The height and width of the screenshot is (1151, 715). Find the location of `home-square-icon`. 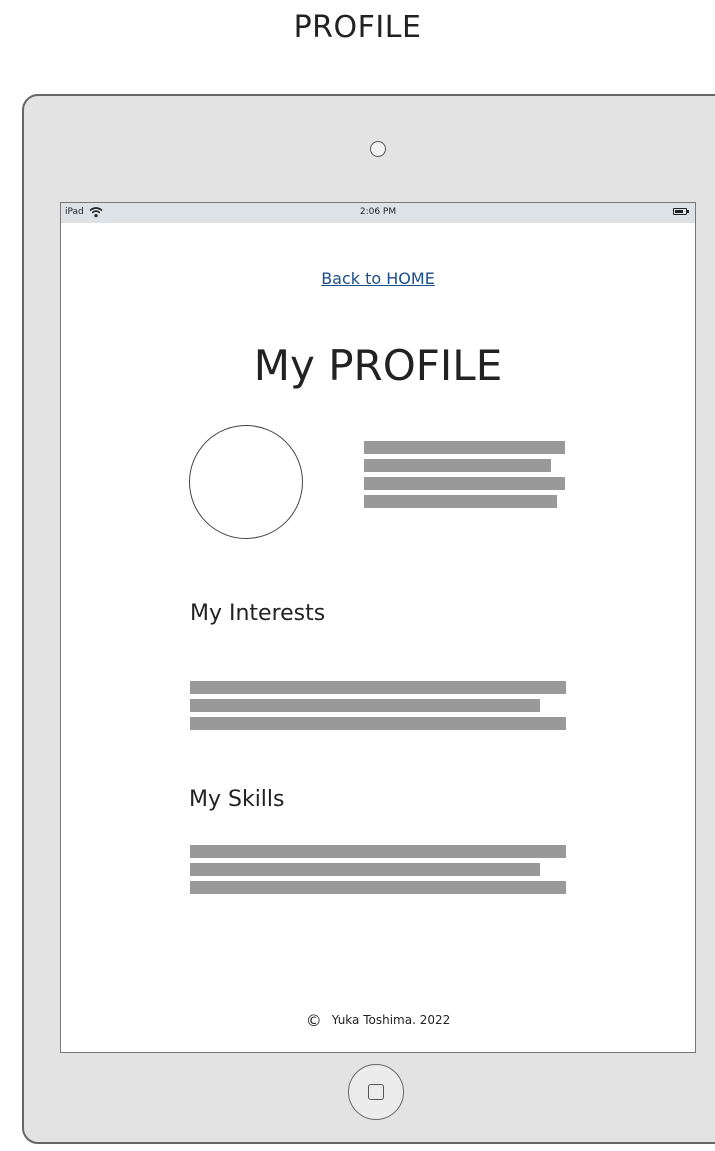

home-square-icon is located at coordinates (376, 1092).